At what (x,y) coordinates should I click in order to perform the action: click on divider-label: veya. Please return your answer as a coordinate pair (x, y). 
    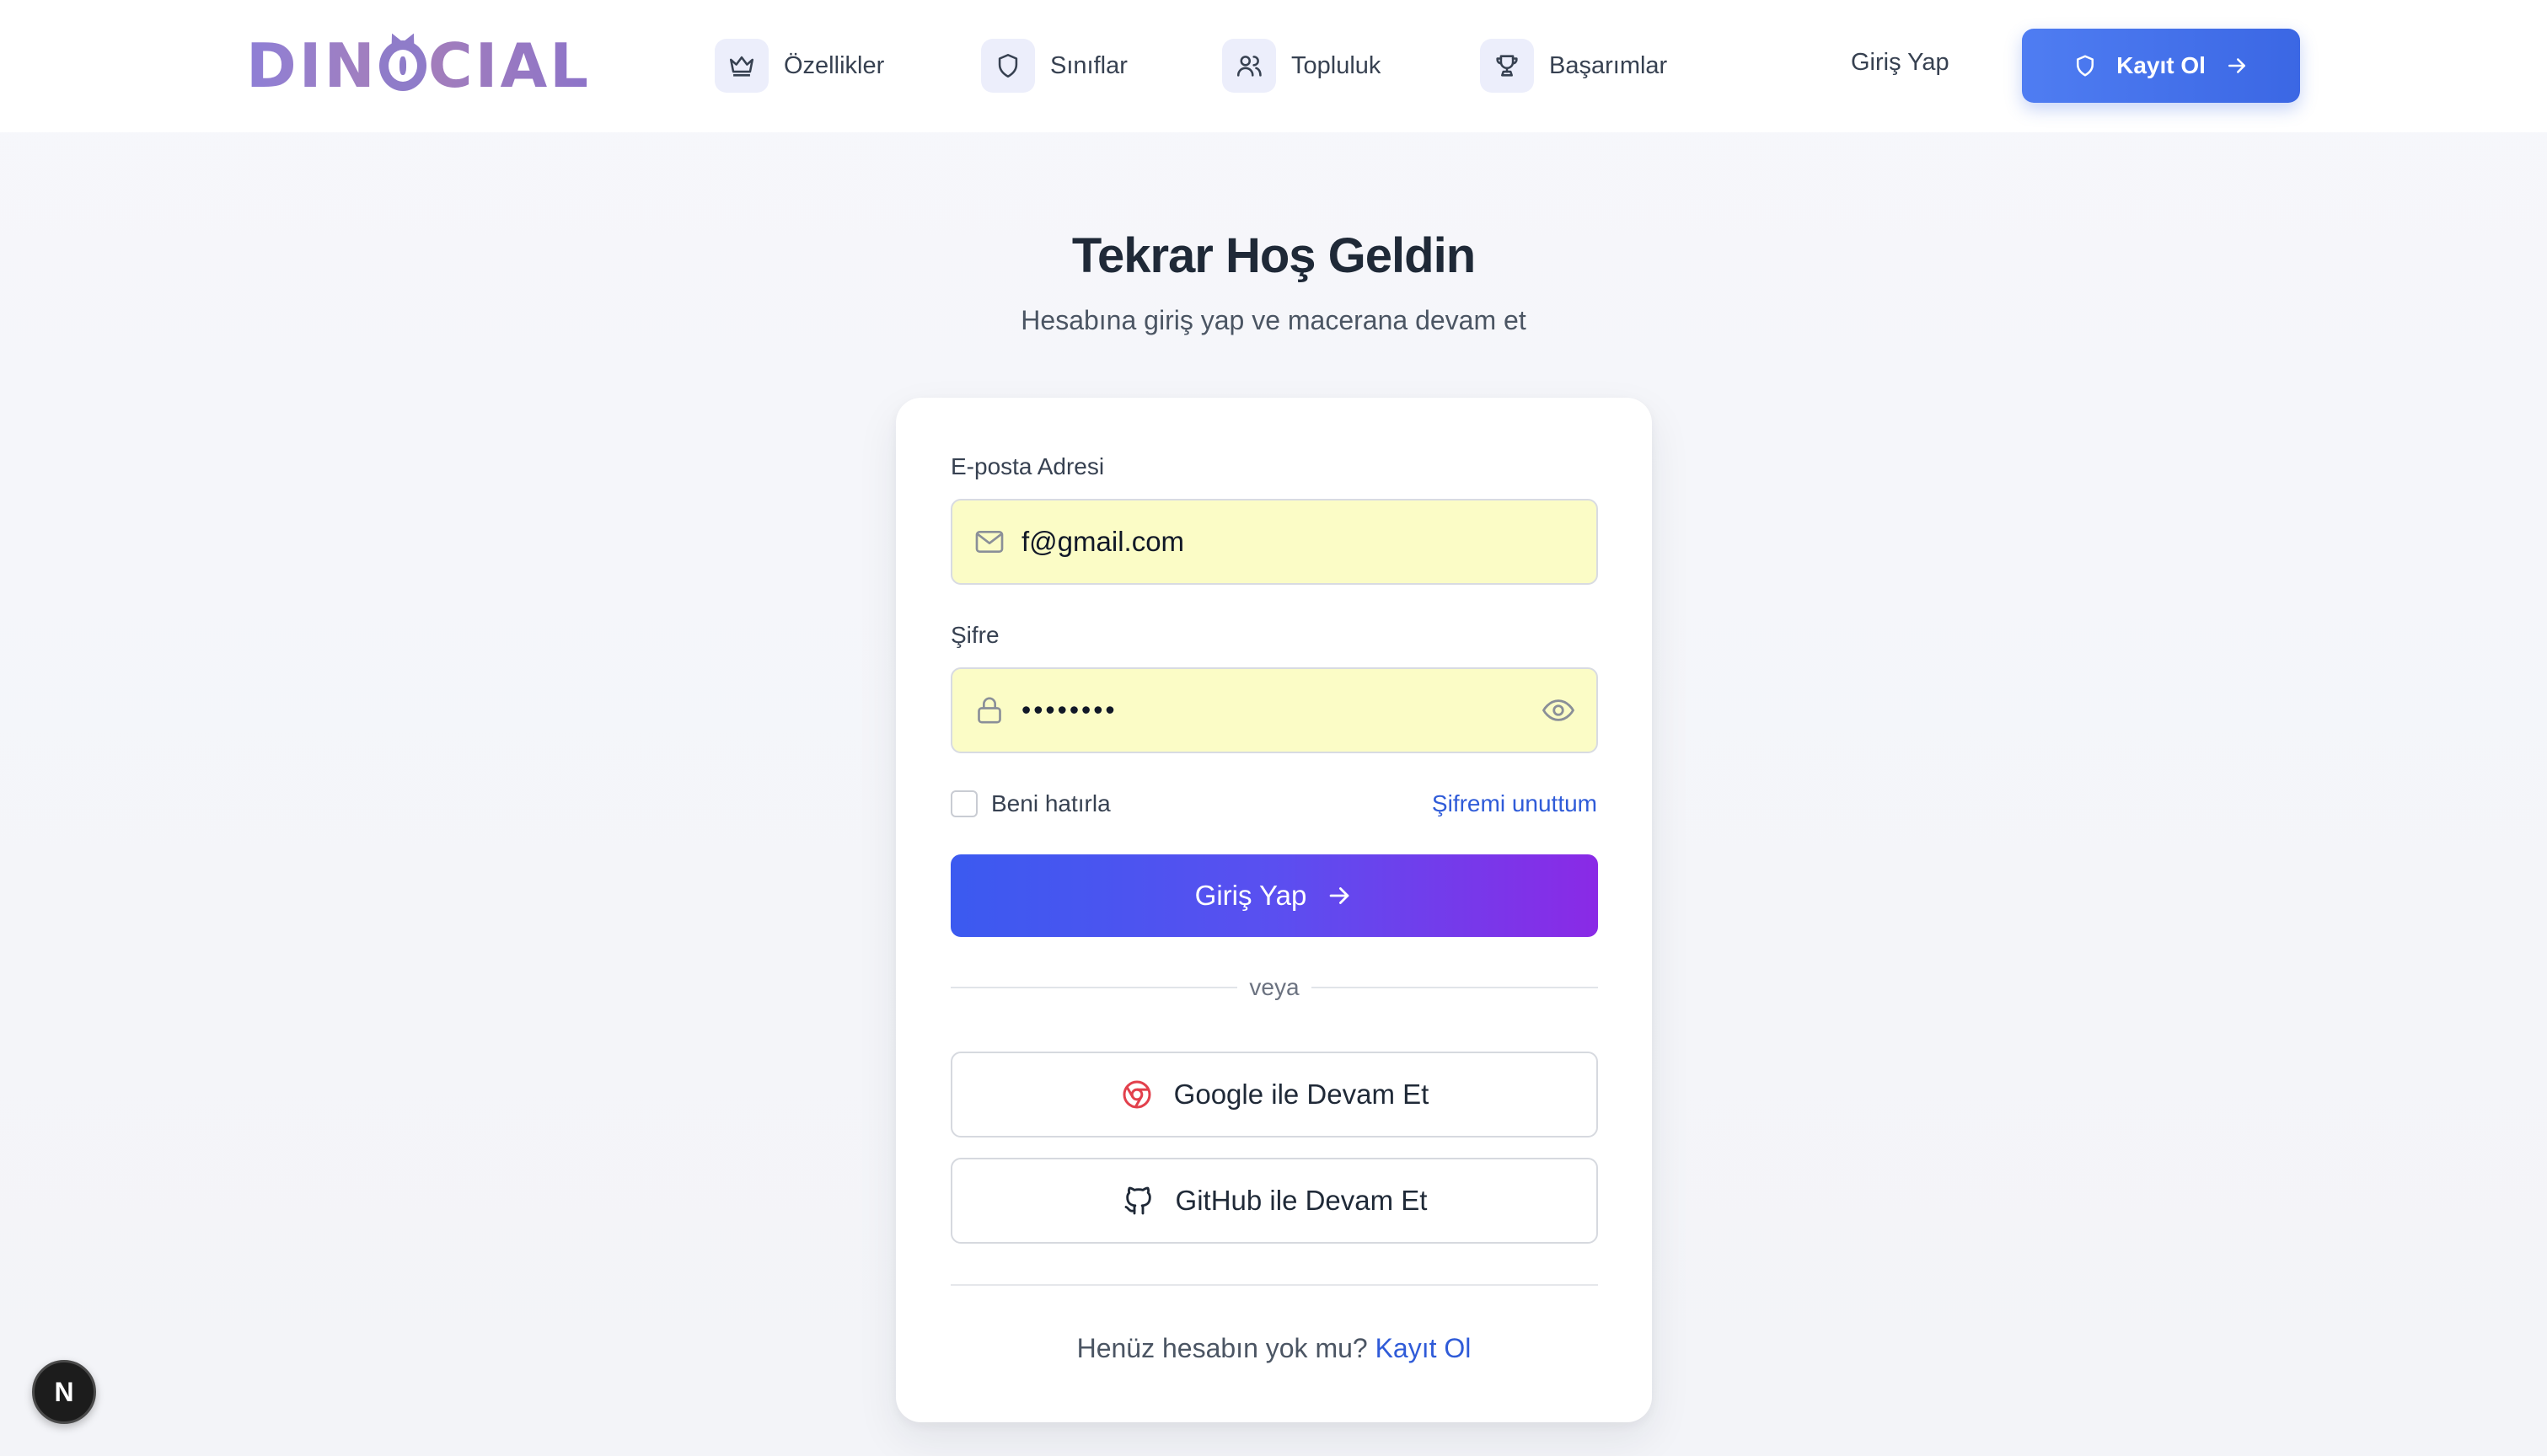
    Looking at the image, I should click on (1274, 987).